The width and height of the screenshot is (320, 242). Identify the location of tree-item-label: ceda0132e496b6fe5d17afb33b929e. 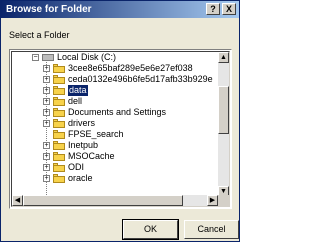
(140, 79).